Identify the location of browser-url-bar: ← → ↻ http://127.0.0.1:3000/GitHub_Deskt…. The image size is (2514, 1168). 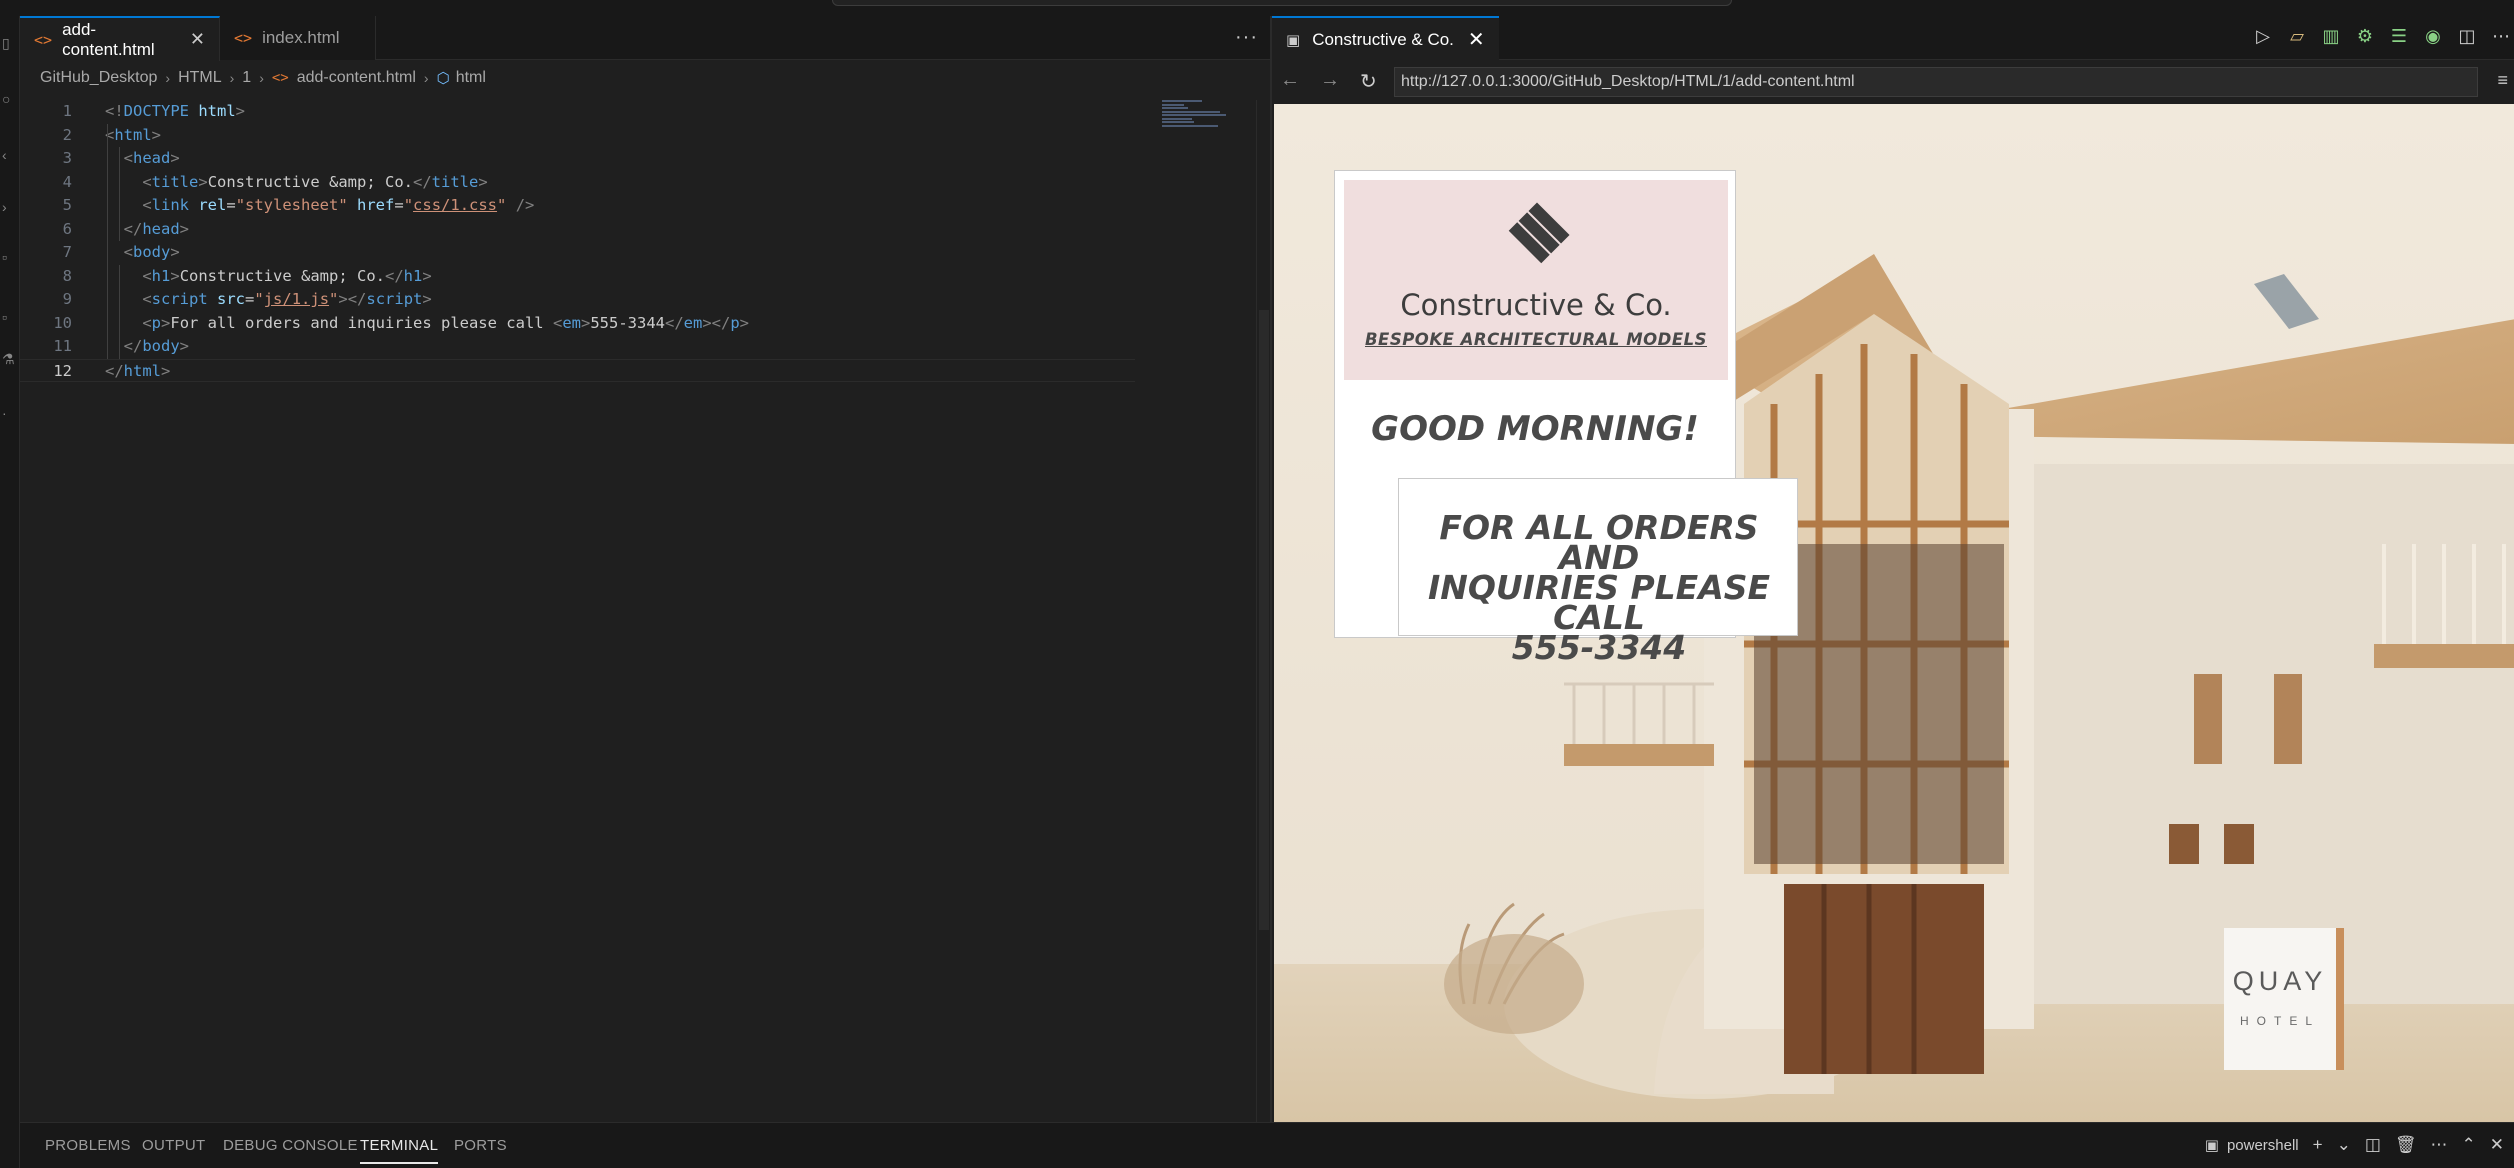
(1893, 82).